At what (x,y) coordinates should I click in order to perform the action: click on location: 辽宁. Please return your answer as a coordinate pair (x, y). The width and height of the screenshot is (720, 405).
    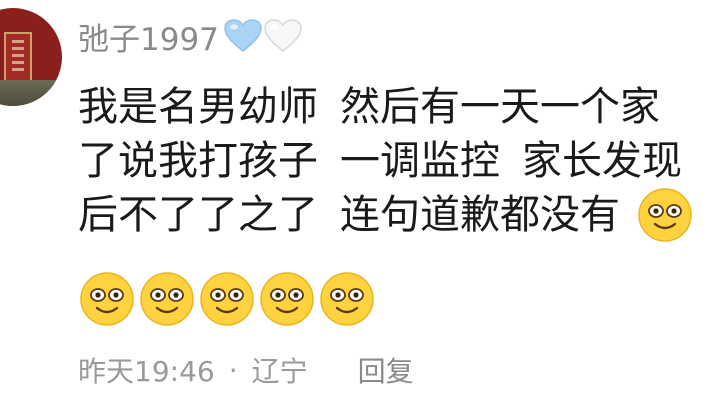
    Looking at the image, I should click on (279, 371).